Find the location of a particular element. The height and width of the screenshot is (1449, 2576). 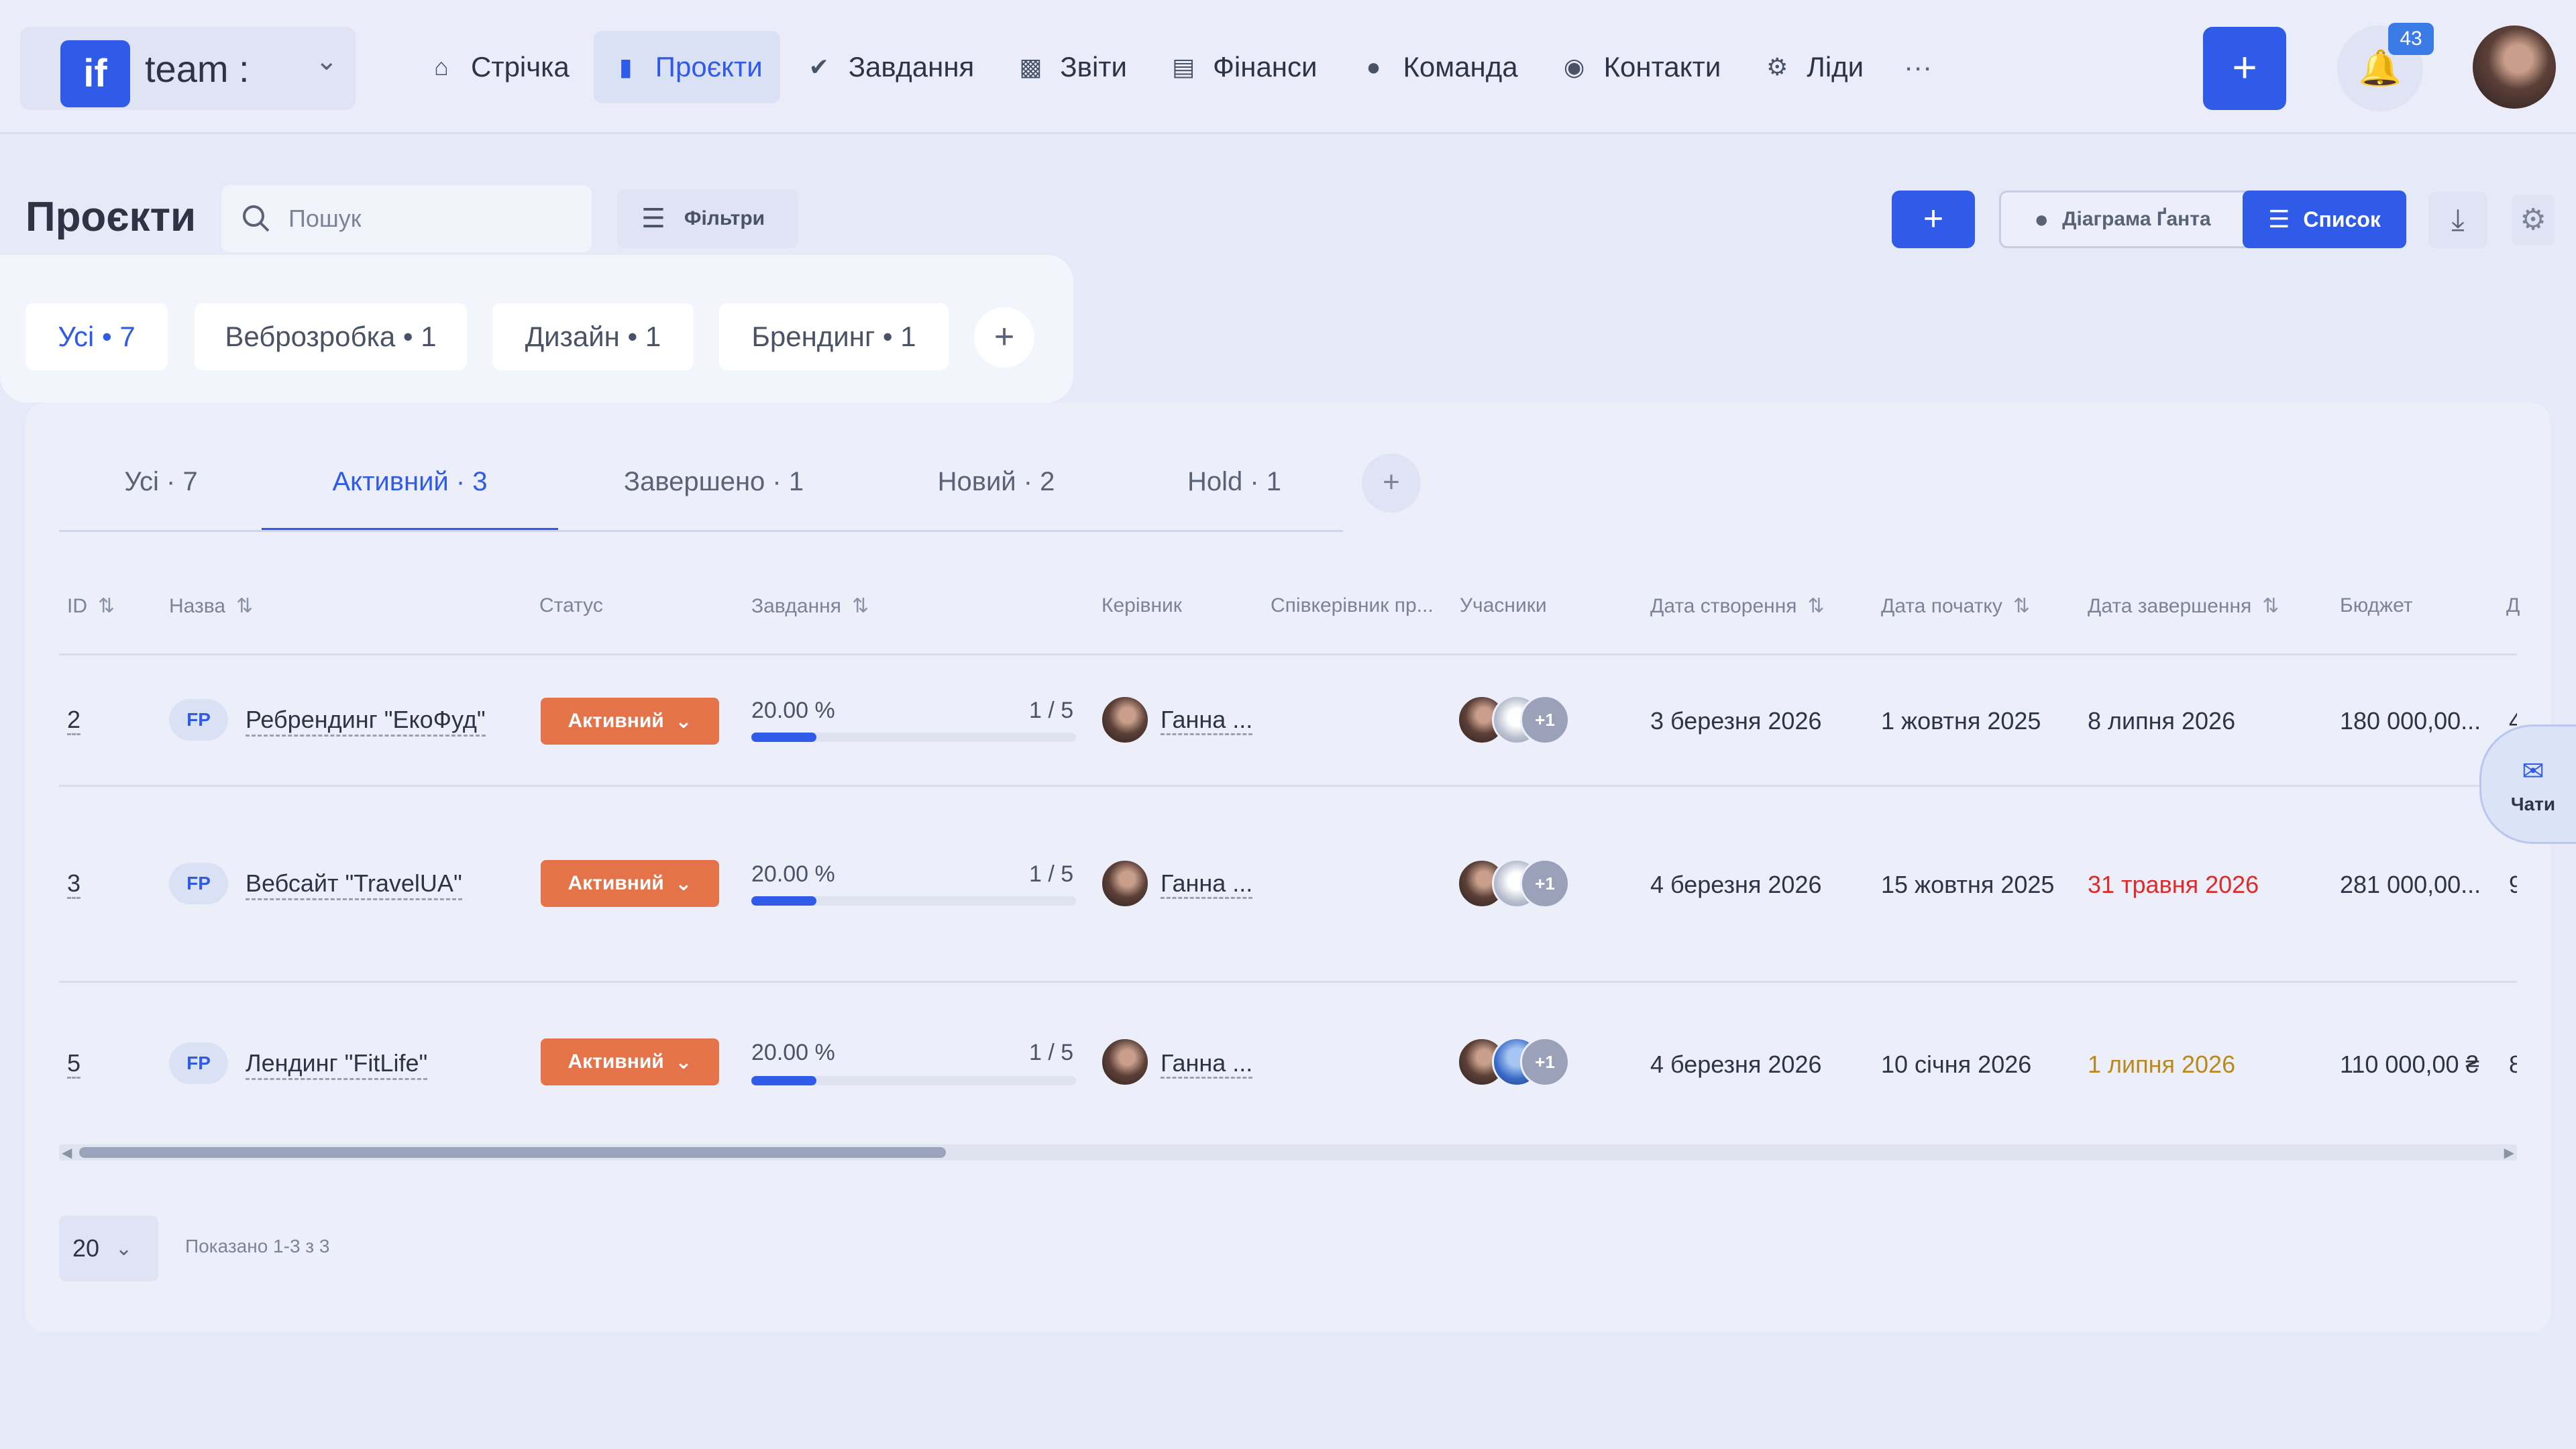

add-category-button: + is located at coordinates (1004, 337).